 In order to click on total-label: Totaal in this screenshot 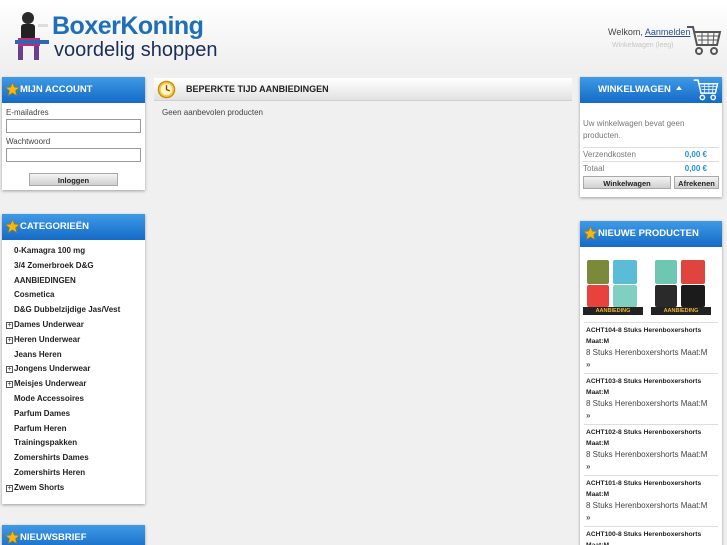, I will do `click(594, 168)`.